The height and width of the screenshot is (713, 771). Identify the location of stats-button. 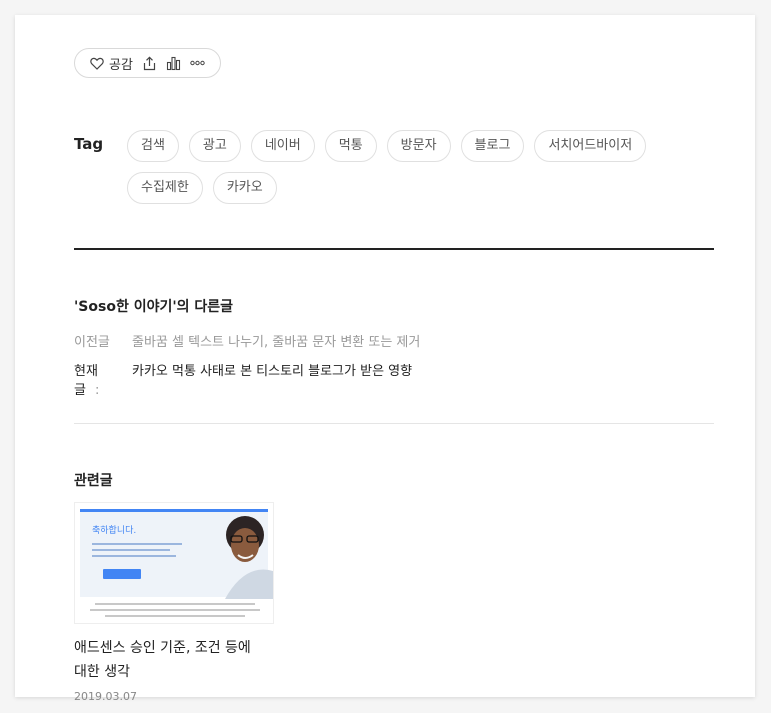
(173, 63).